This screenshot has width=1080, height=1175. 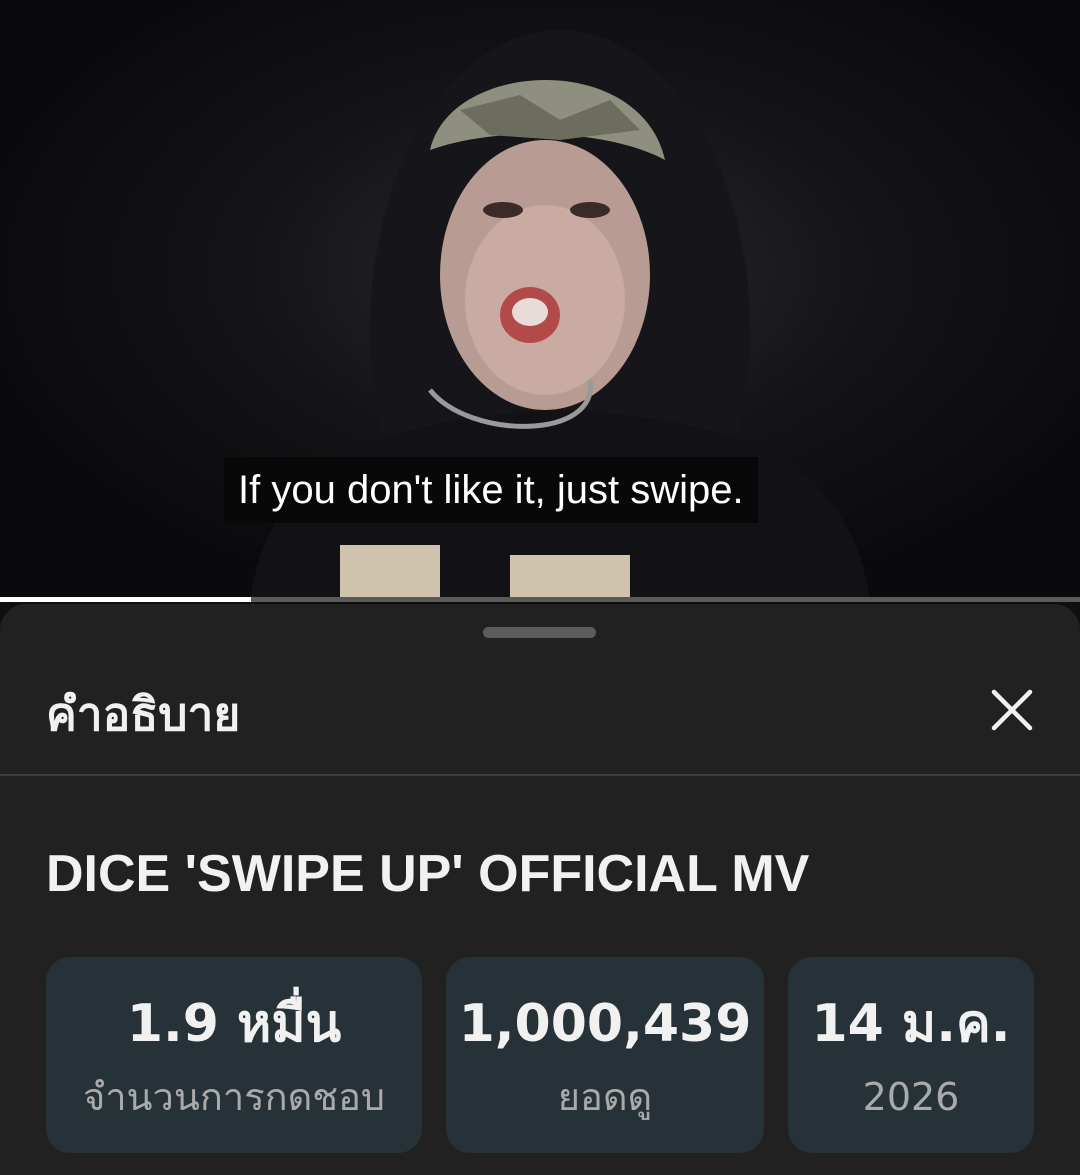 I want to click on video-title: DICE 'SWIPE UP' OFFICIAL MV, so click(x=428, y=874).